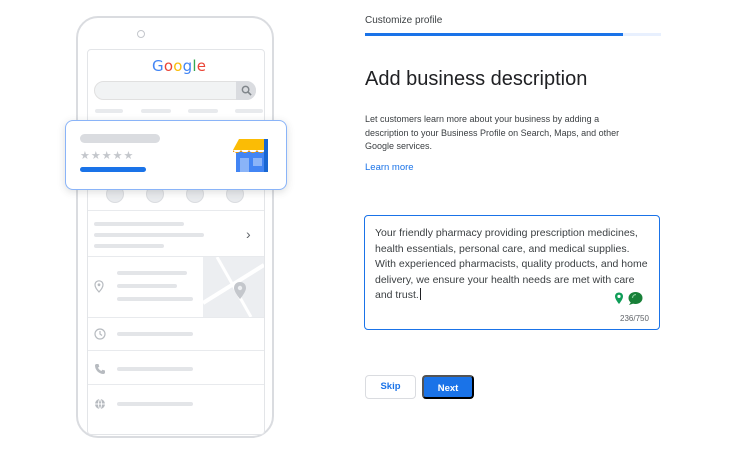 The height and width of the screenshot is (450, 750). Describe the element at coordinates (476, 79) in the screenshot. I see `page-title: Add business description` at that location.